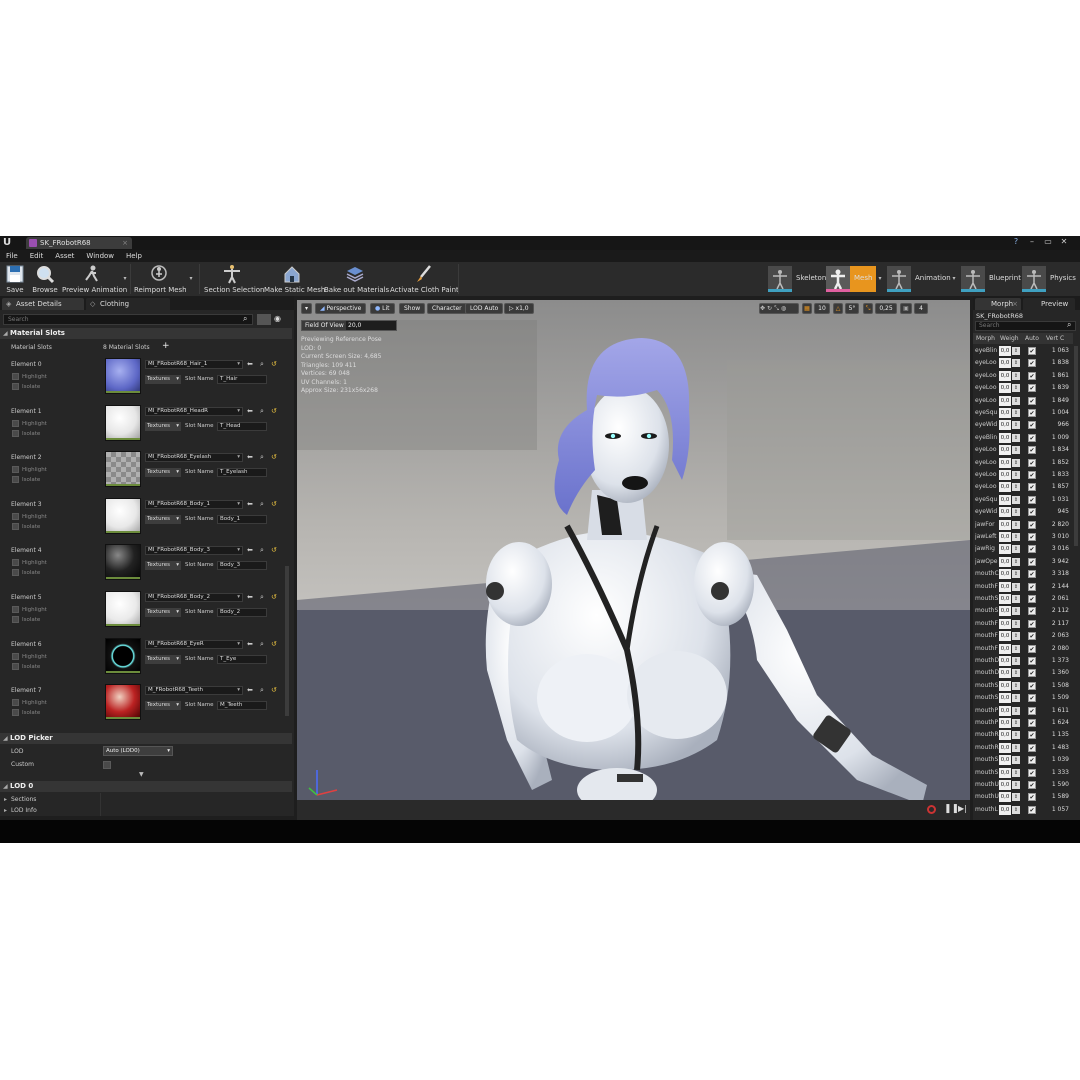 The width and height of the screenshot is (1080, 1080). I want to click on morph-row: mouthD 0,0 ⇕ ✔ 1 360, so click(1023, 673).